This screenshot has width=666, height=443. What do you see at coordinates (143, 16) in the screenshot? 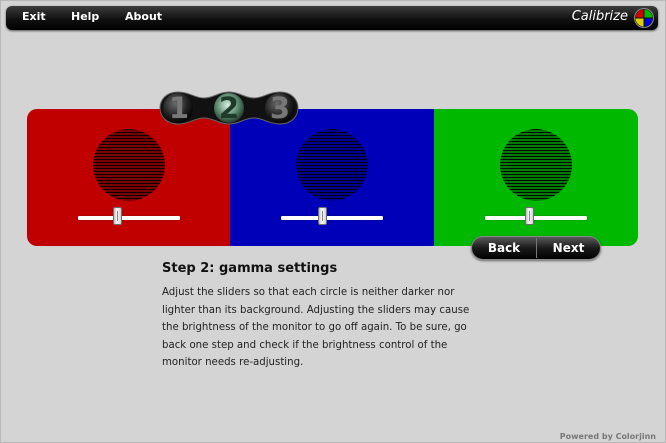
I see `menu-about: About` at bounding box center [143, 16].